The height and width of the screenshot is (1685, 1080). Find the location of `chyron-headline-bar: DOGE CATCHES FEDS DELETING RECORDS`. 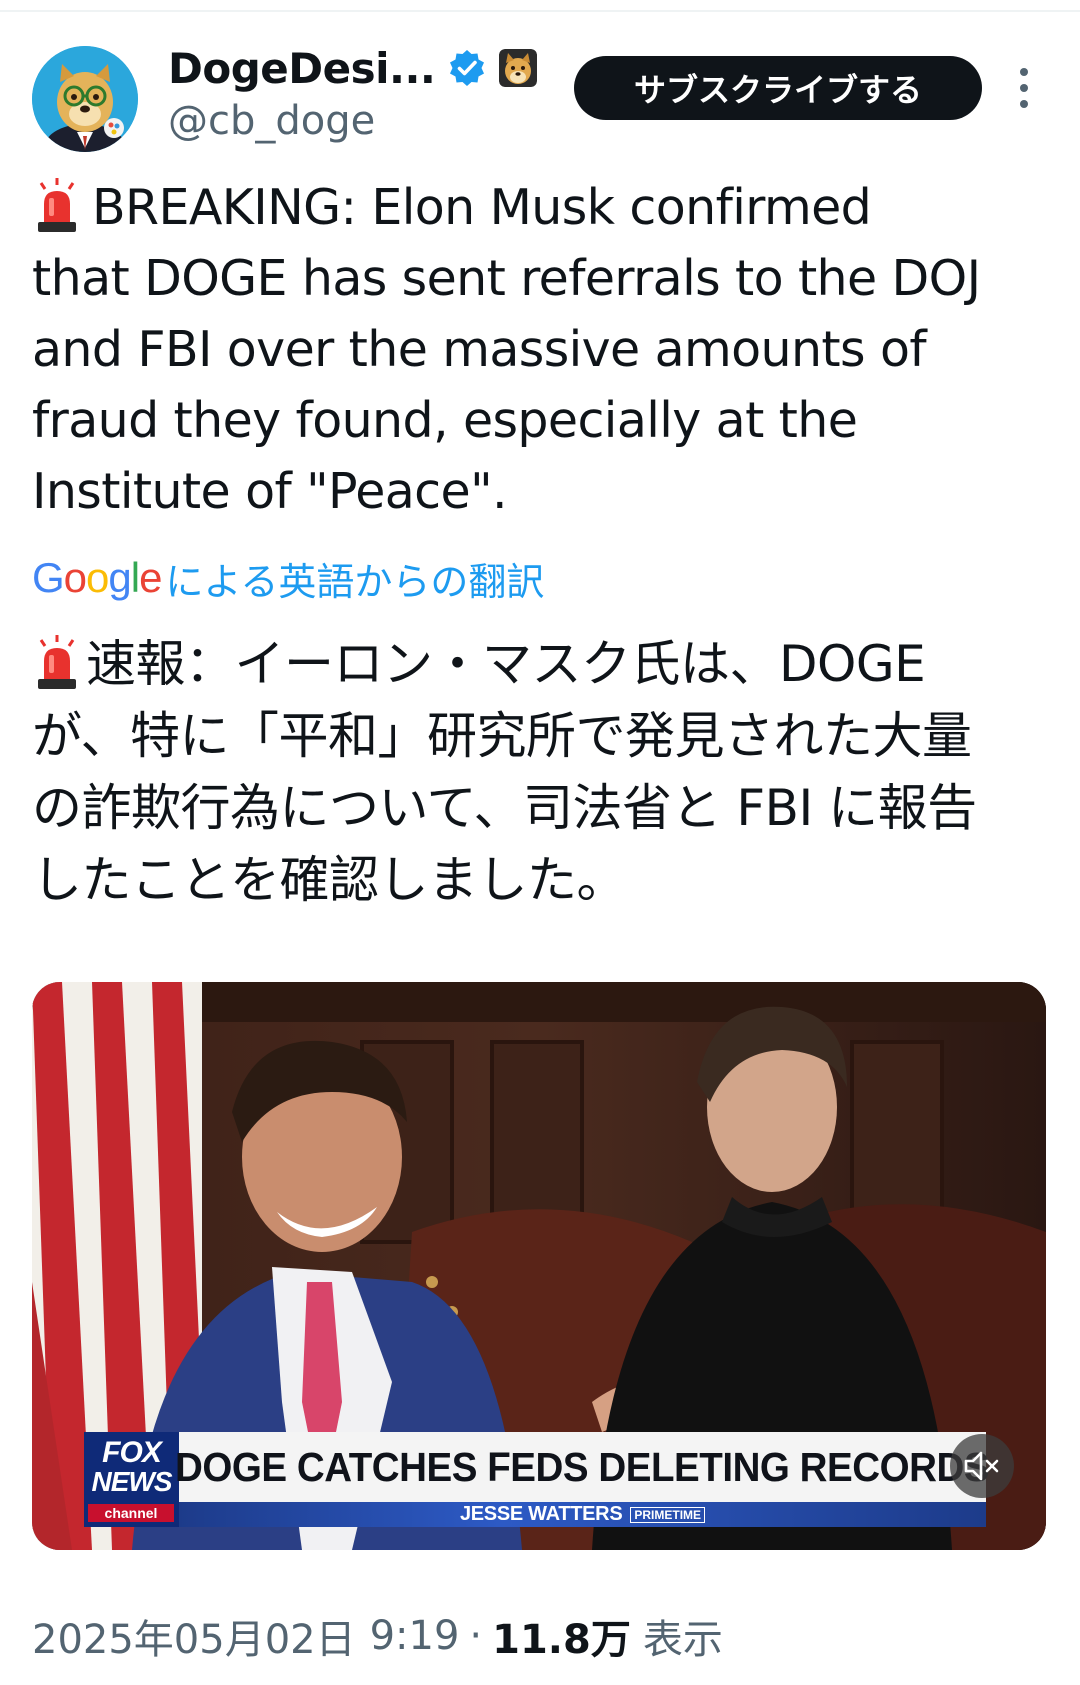

chyron-headline-bar: DOGE CATCHES FEDS DELETING RECORDS is located at coordinates (582, 1467).